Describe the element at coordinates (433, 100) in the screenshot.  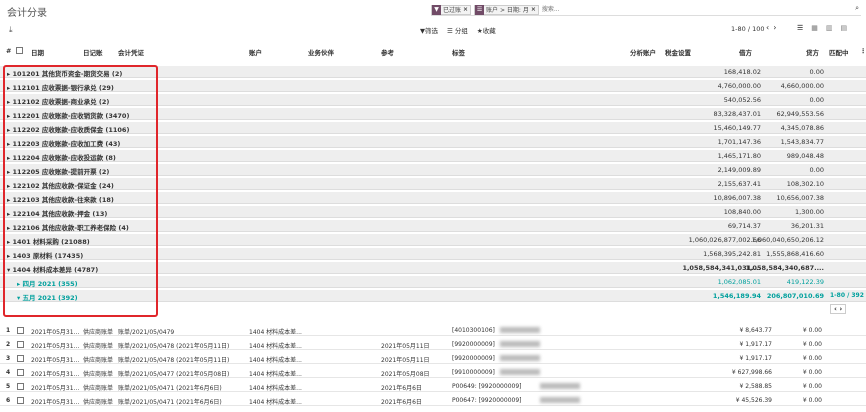
I see `group-row: ▸ 112102 应收票据-商业承兑 (2) 540,052.56 0.00` at that location.